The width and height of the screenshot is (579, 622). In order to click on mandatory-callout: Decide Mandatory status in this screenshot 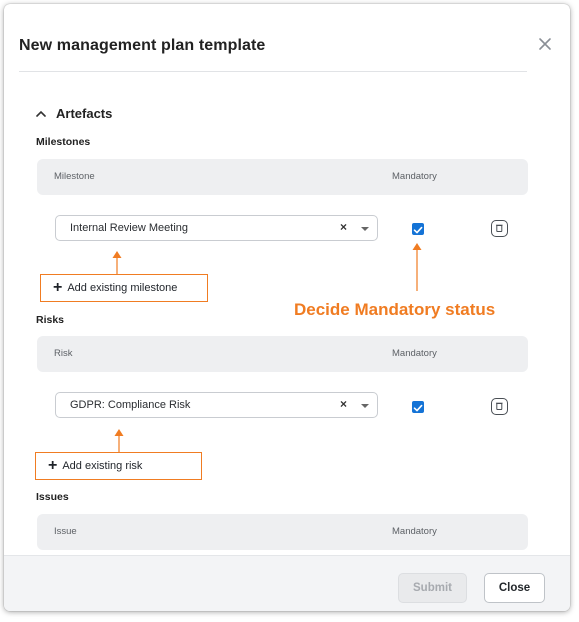, I will do `click(395, 309)`.